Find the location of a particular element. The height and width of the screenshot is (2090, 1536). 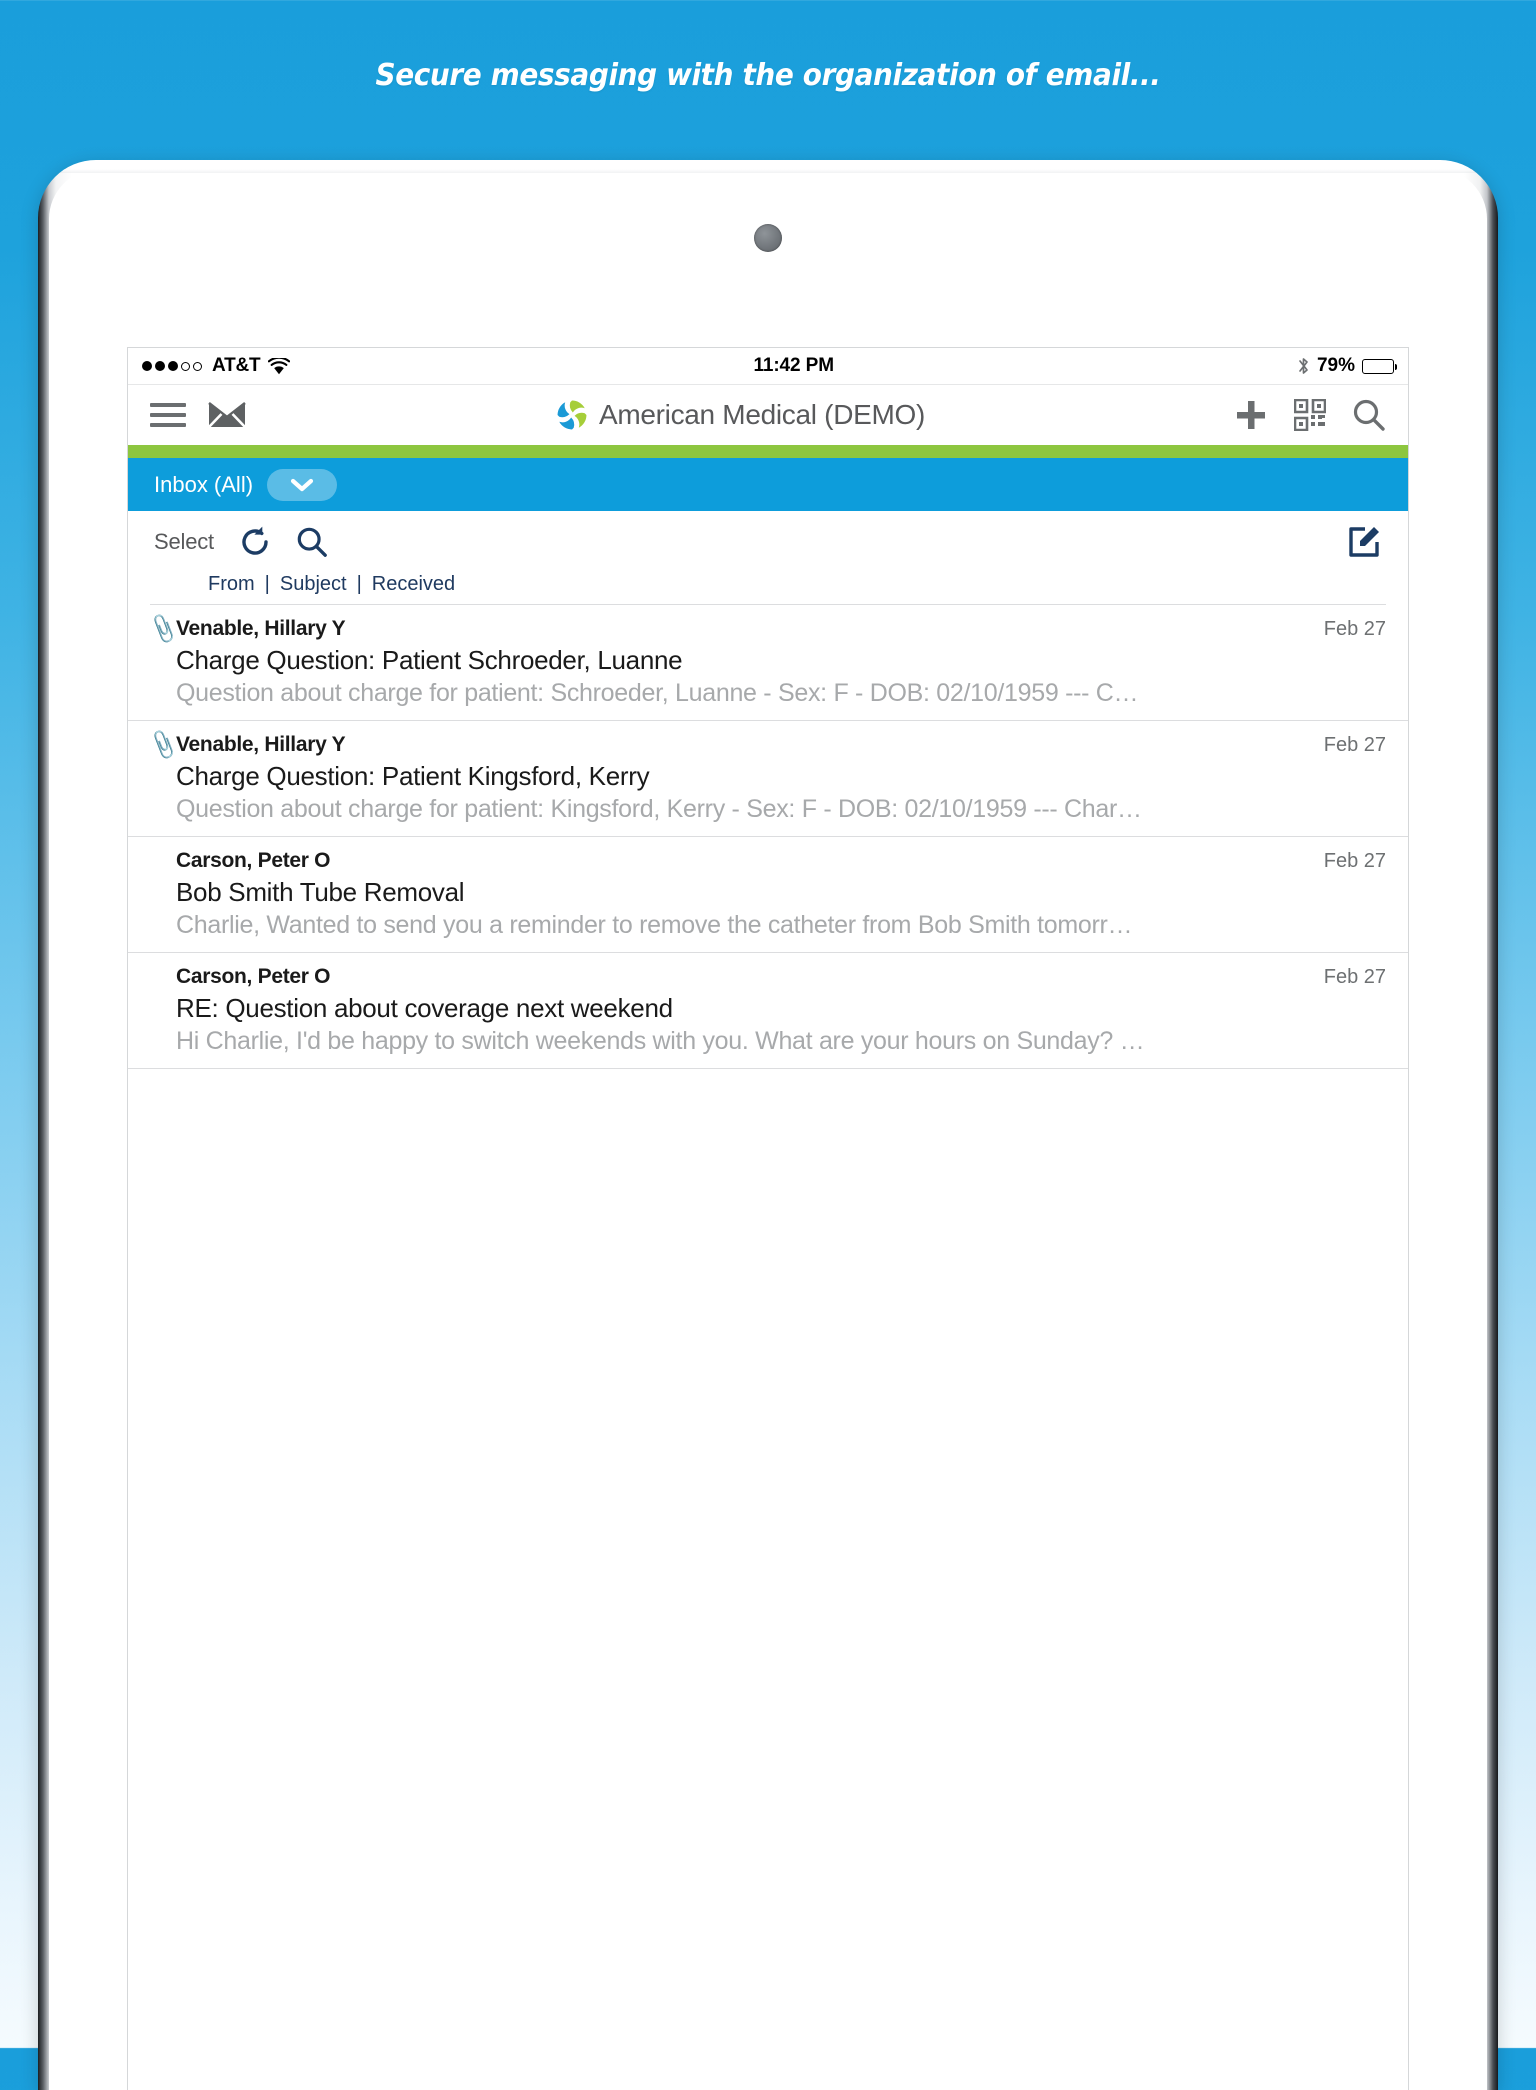

tablet-top-highlight is located at coordinates (768, 171).